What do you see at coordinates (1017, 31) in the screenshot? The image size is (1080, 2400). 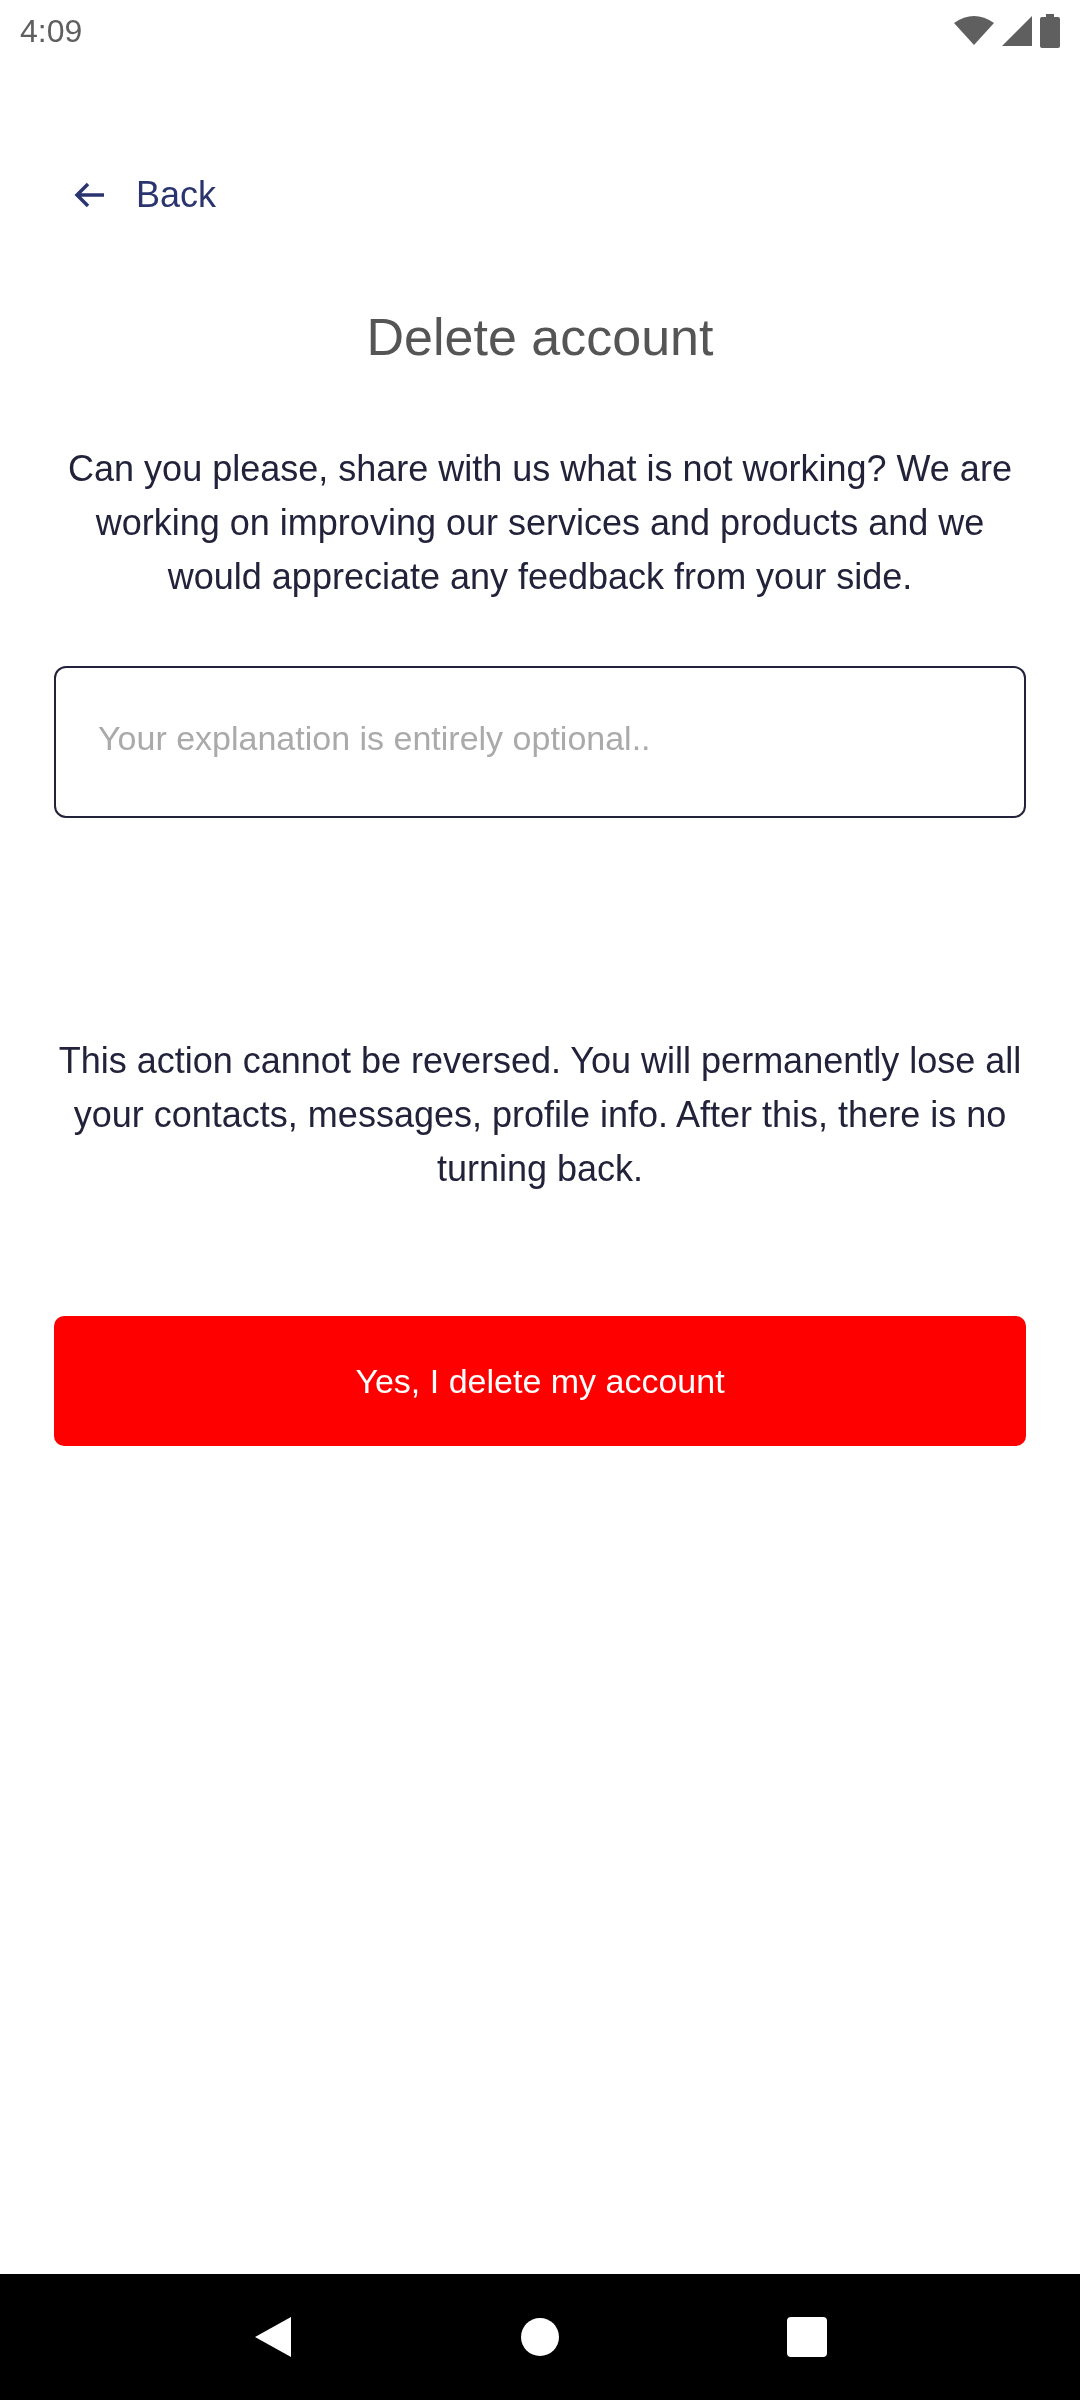 I see `signal-icon` at bounding box center [1017, 31].